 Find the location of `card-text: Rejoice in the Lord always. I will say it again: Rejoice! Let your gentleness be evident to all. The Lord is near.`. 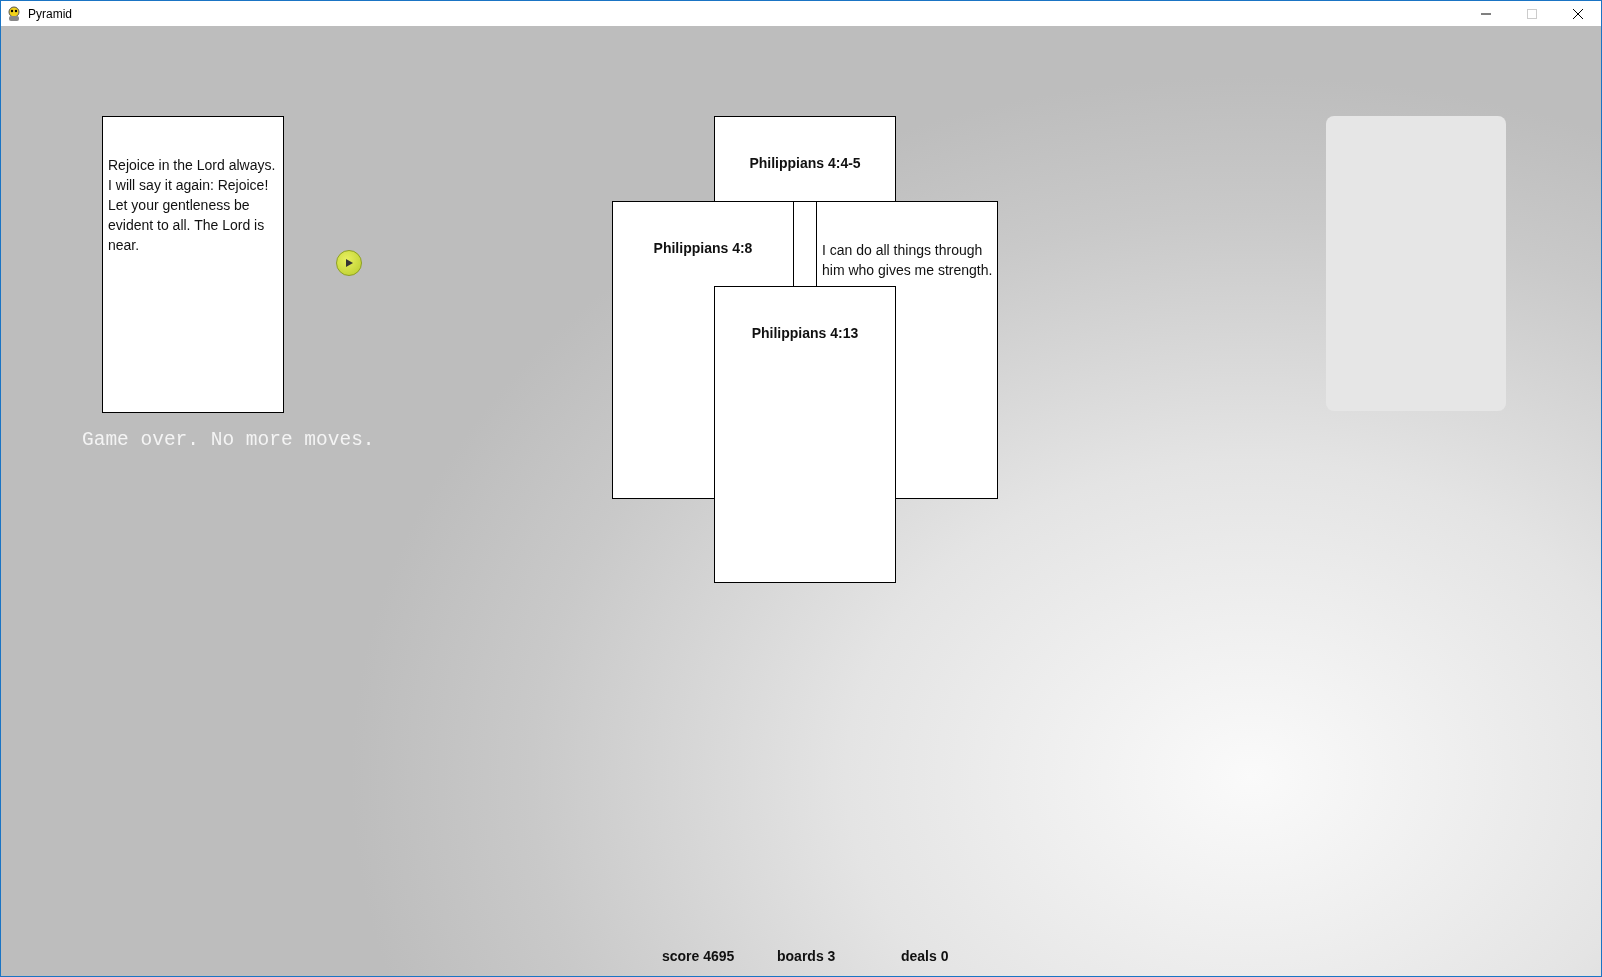

card-text: Rejoice in the Lord always. I will say it again: Rejoice! Let your gentleness be evident to all. The Lord is near. is located at coordinates (192, 205).